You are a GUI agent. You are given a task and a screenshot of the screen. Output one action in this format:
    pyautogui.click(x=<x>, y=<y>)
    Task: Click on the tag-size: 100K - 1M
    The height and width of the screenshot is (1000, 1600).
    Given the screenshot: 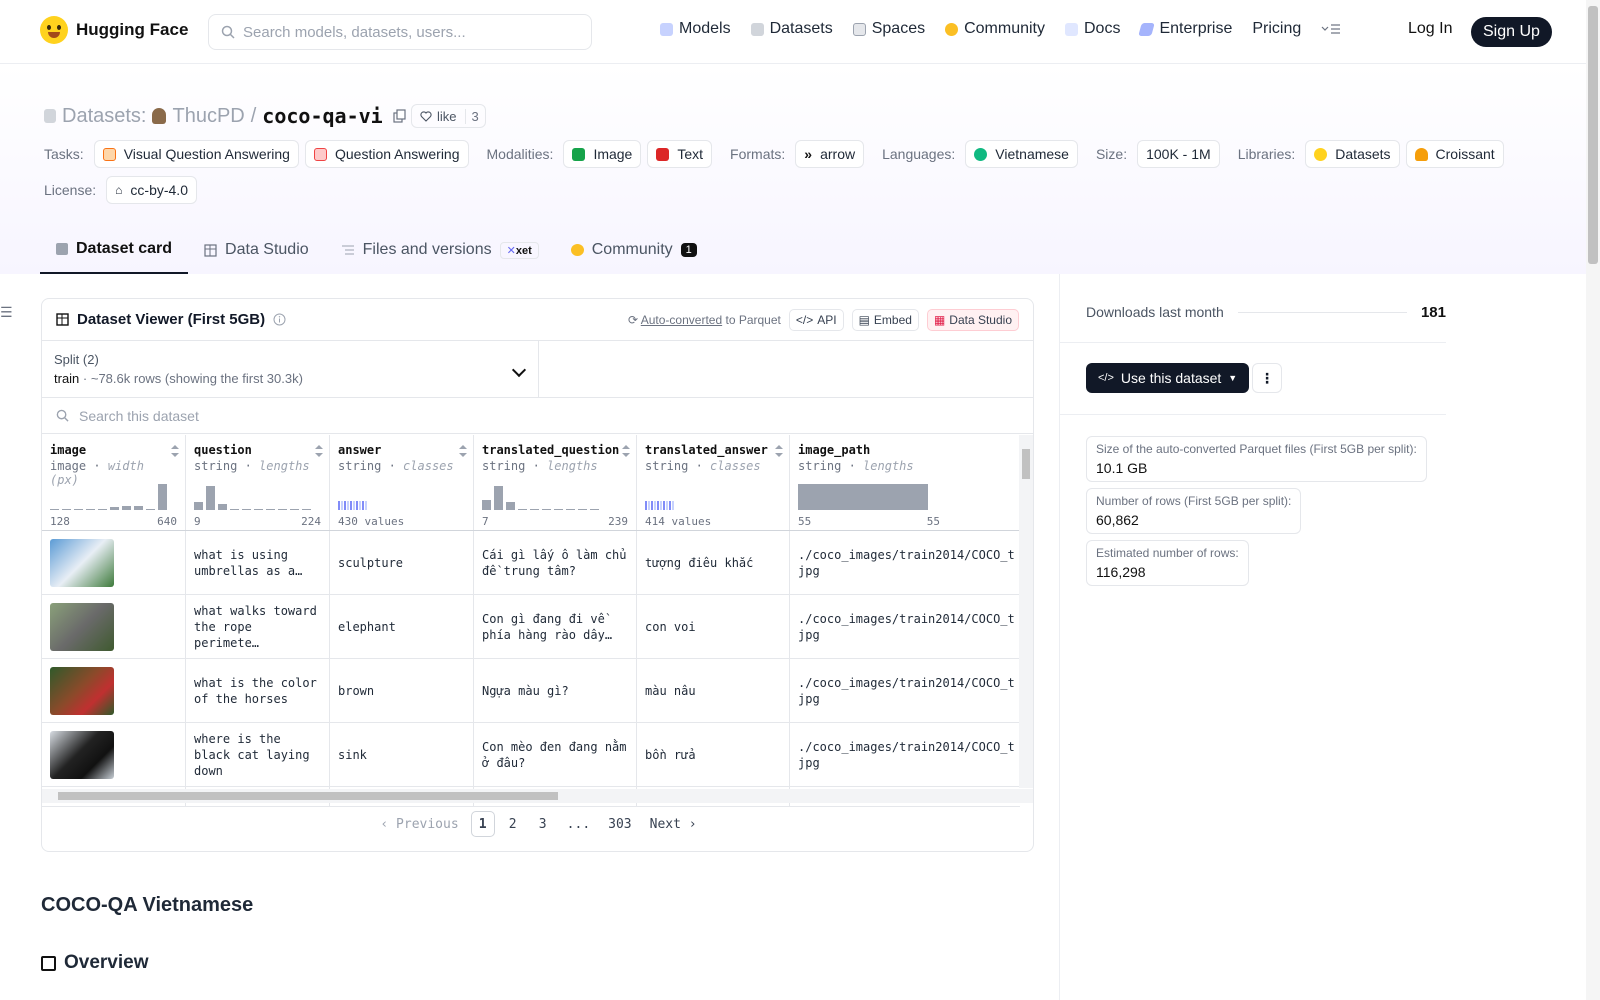 What is the action you would take?
    pyautogui.click(x=1178, y=154)
    